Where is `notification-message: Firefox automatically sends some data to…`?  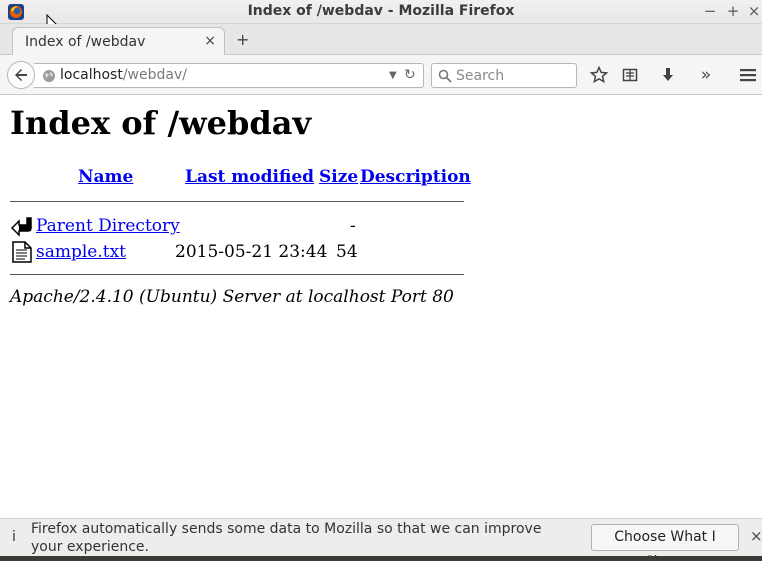 notification-message: Firefox automatically sends some data to… is located at coordinates (286, 538).